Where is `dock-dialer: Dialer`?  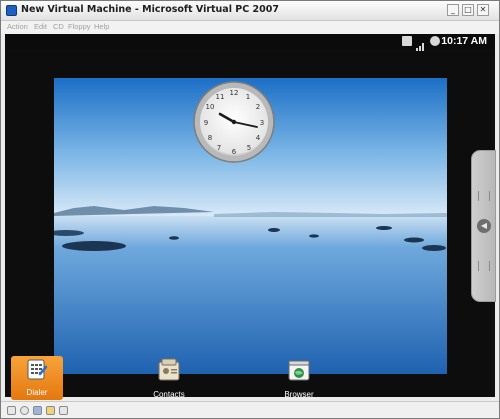 dock-dialer: Dialer is located at coordinates (37, 377).